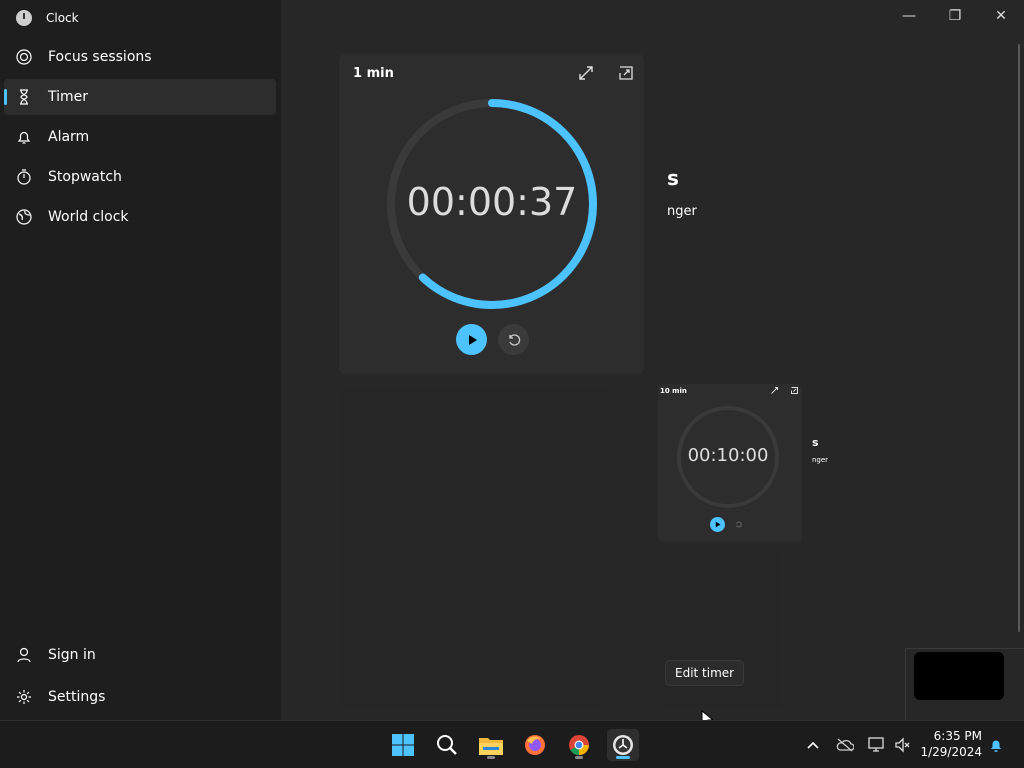  I want to click on timer-time-display: 00:10:00, so click(728, 455).